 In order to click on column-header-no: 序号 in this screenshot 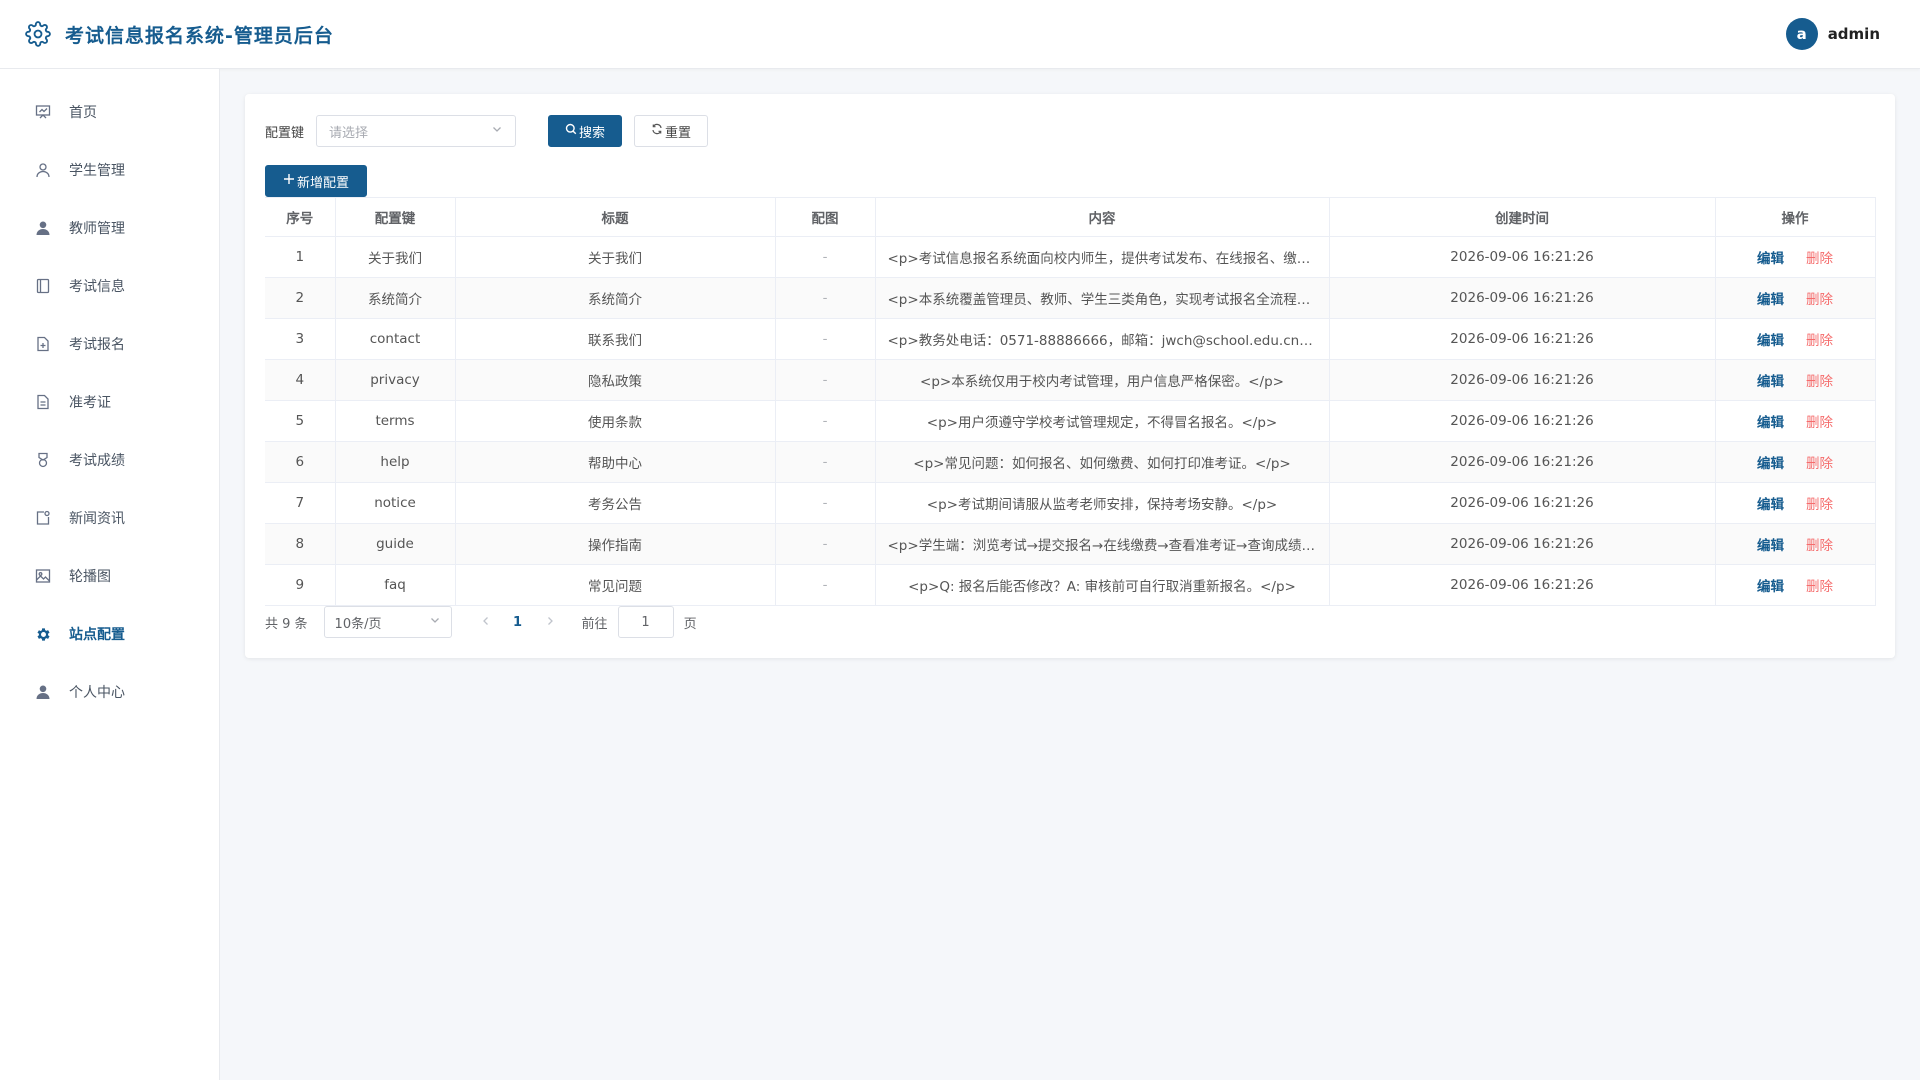, I will do `click(300, 217)`.